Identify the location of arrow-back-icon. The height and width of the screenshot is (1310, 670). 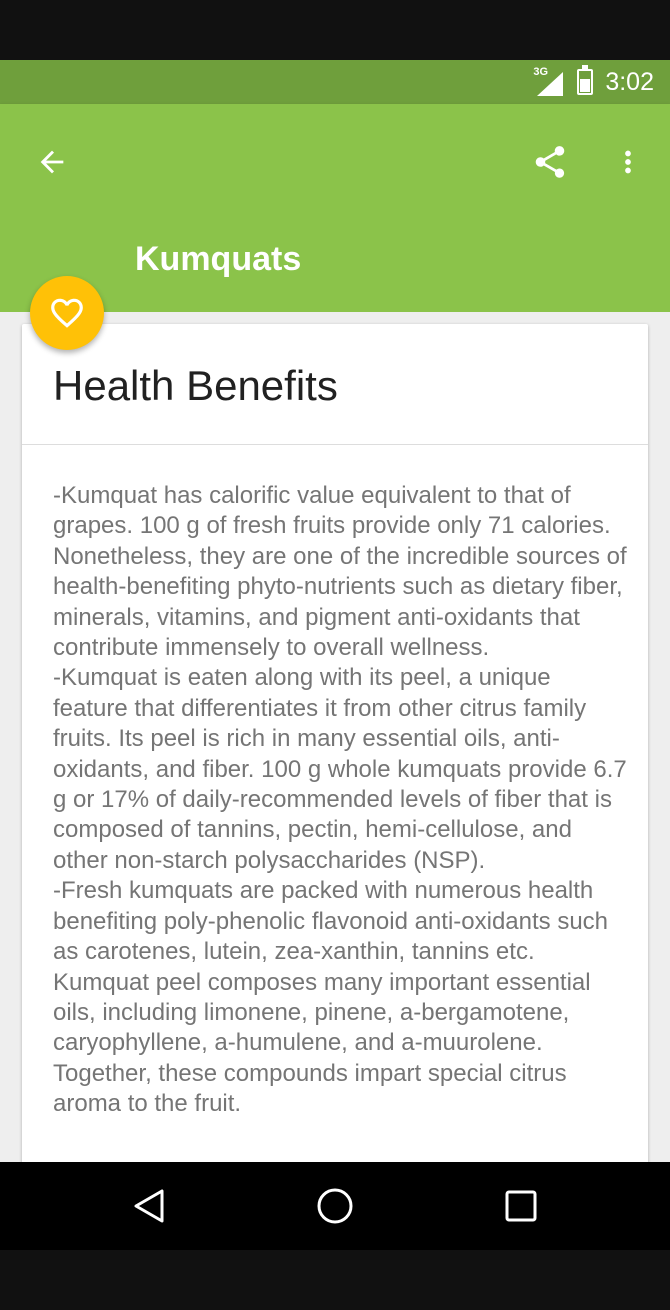
(52, 162).